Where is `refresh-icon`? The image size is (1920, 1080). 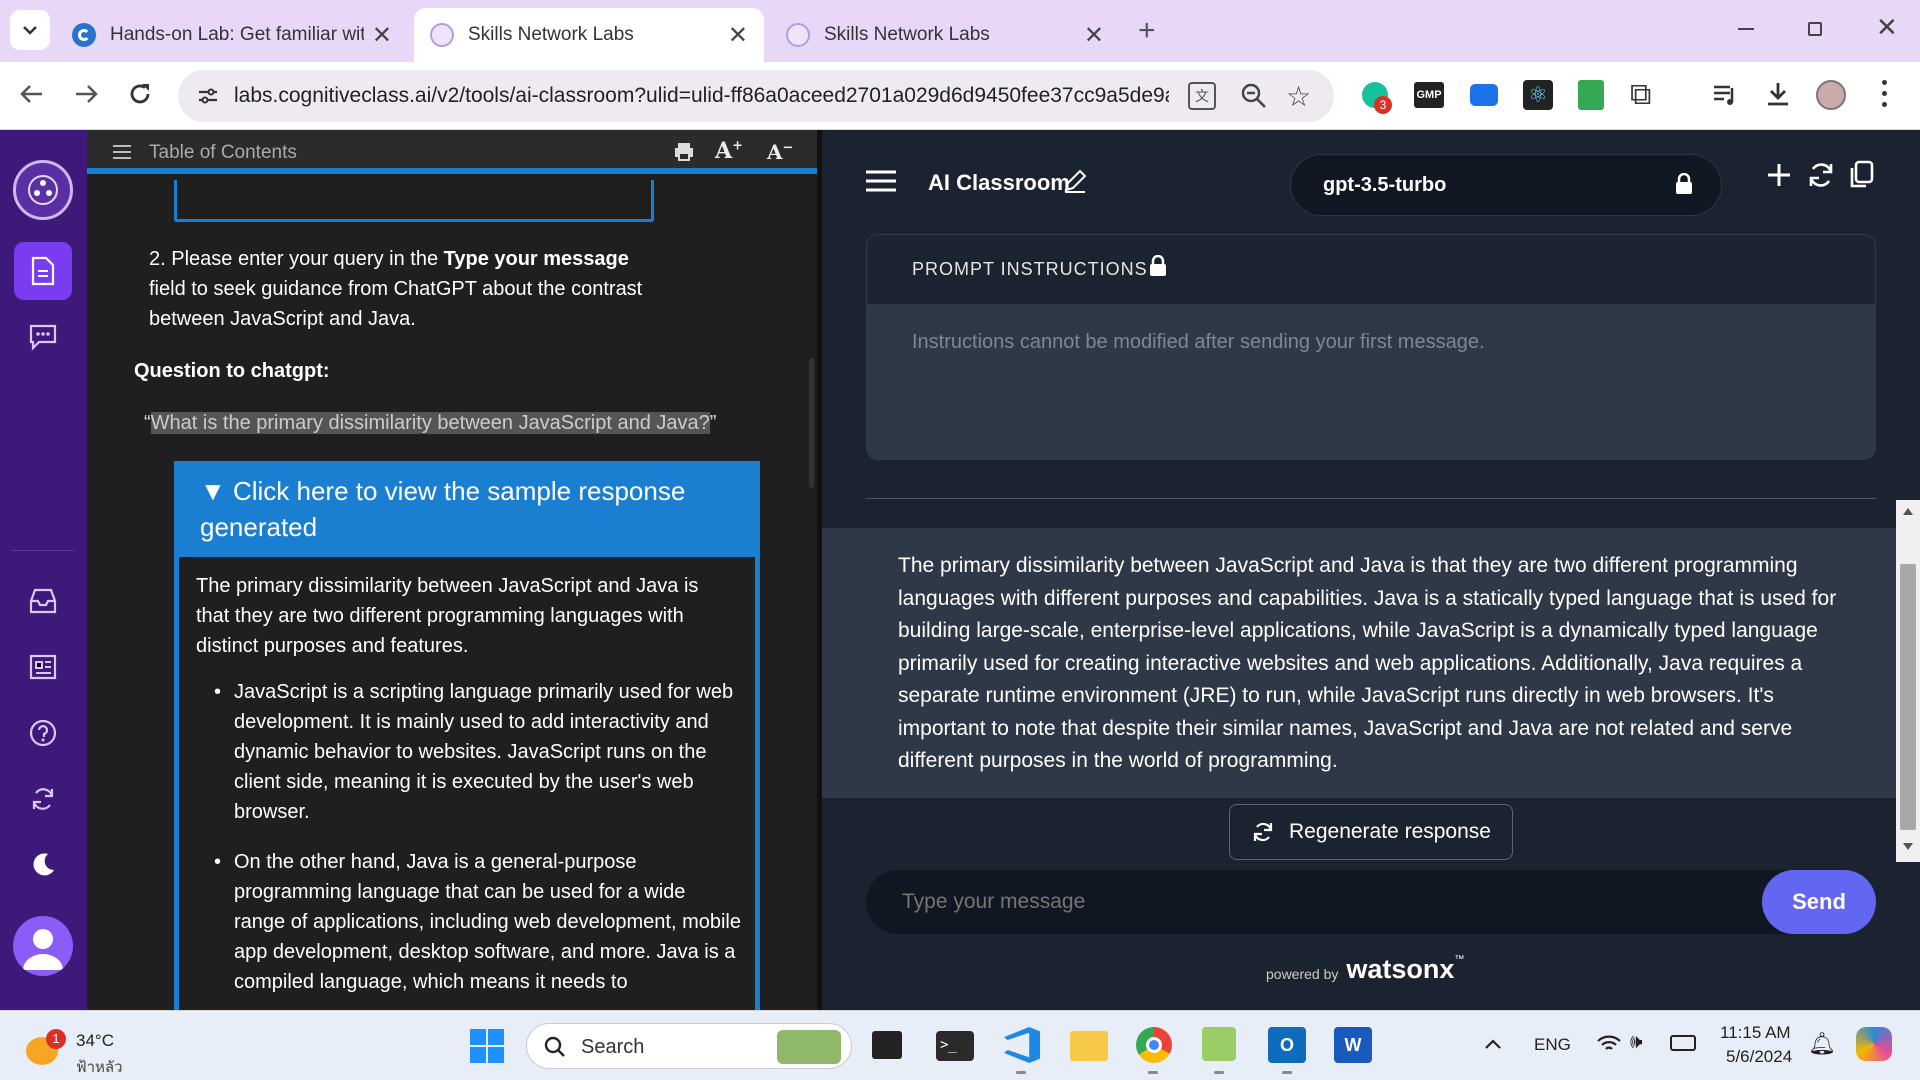
refresh-icon is located at coordinates (43, 799).